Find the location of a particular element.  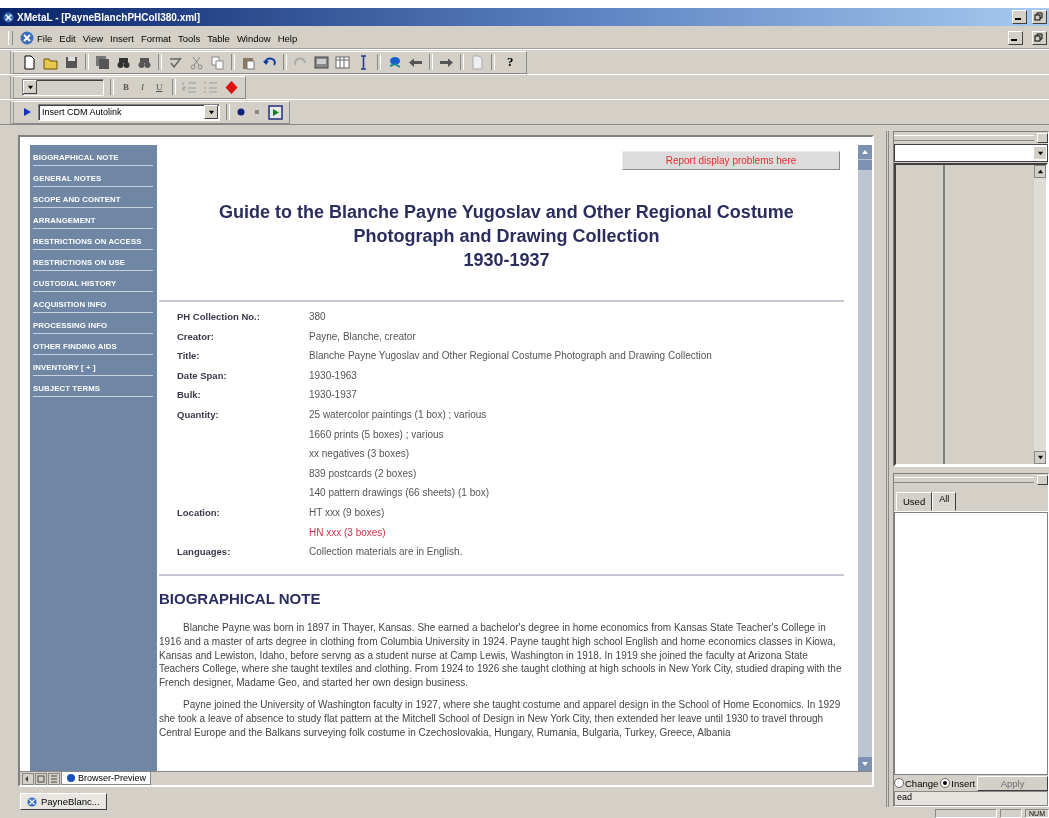

attribute-dropdown is located at coordinates (971, 153).